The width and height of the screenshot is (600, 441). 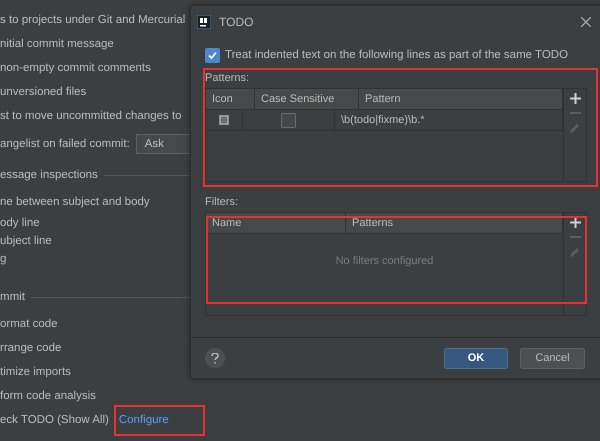 What do you see at coordinates (449, 120) in the screenshot?
I see `table-cell: \b(todo|fixme)\b.*` at bounding box center [449, 120].